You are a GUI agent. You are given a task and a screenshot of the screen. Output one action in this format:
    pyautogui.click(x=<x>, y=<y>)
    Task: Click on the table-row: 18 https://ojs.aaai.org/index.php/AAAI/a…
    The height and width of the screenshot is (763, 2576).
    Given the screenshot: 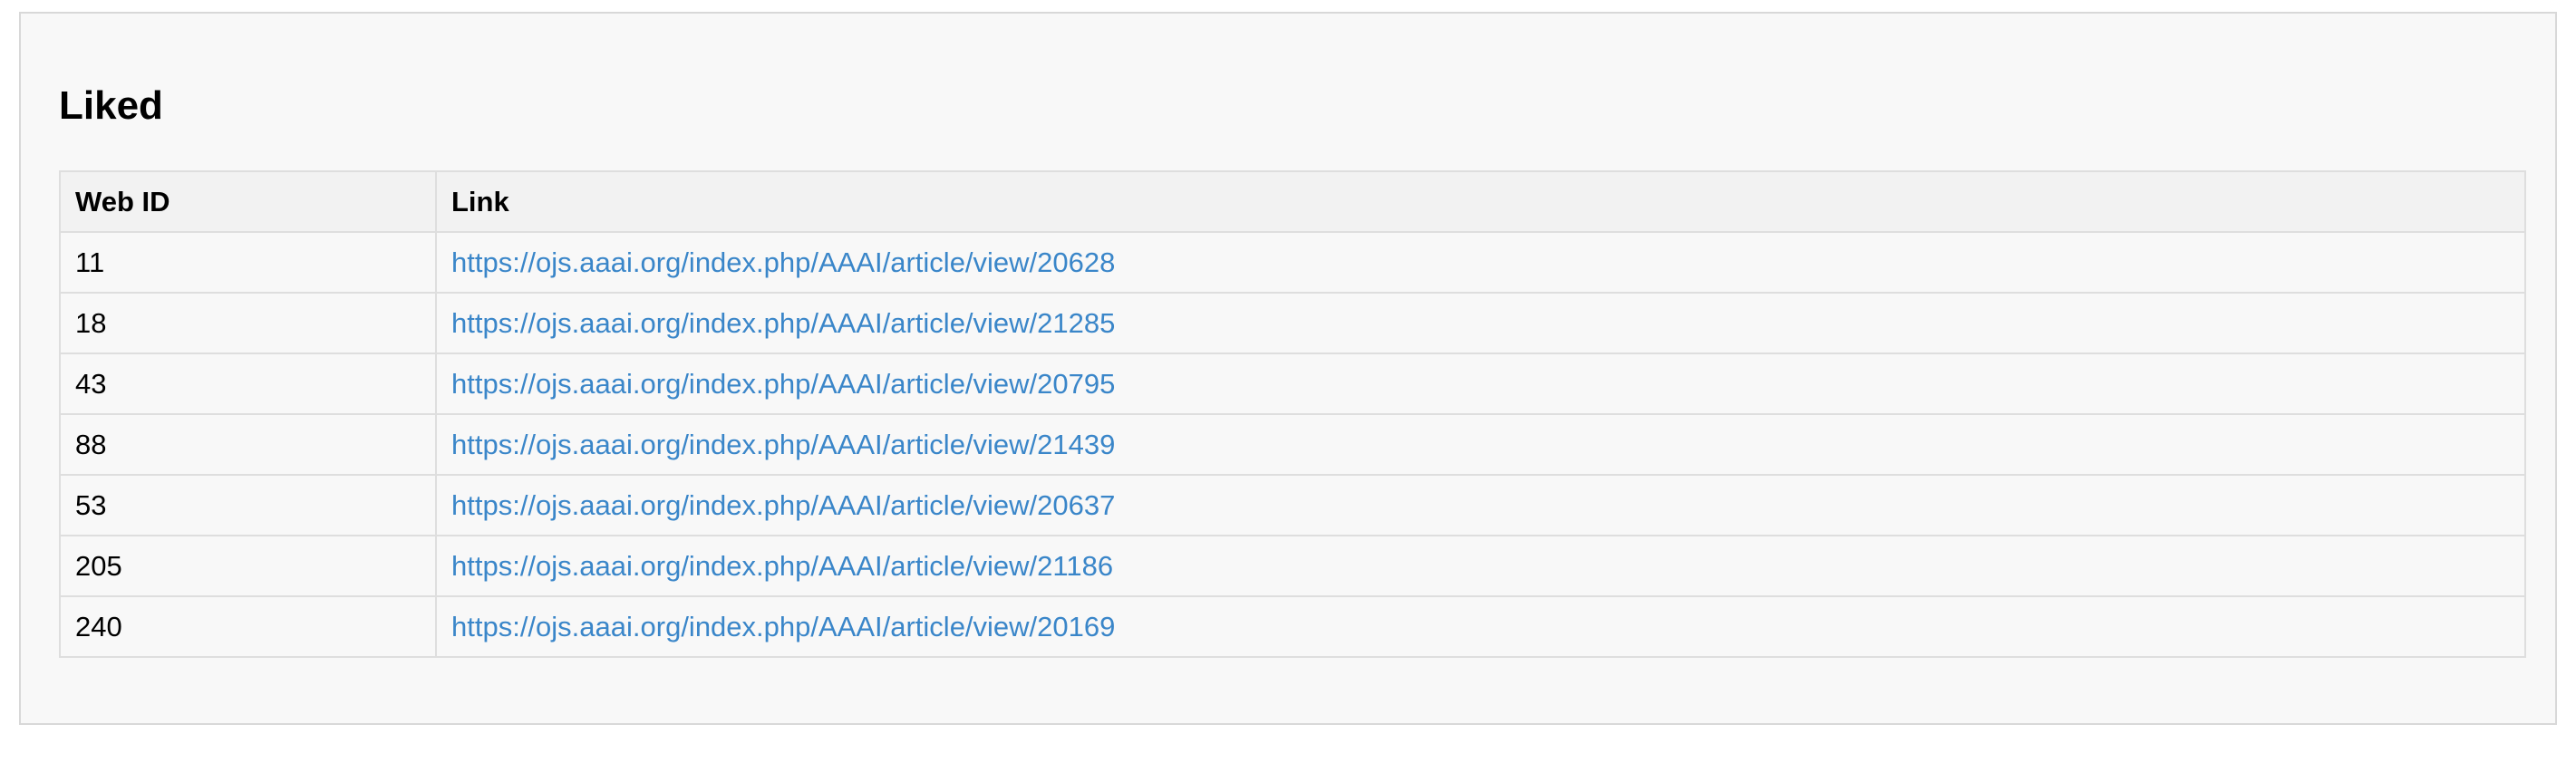 What is the action you would take?
    pyautogui.click(x=1292, y=323)
    